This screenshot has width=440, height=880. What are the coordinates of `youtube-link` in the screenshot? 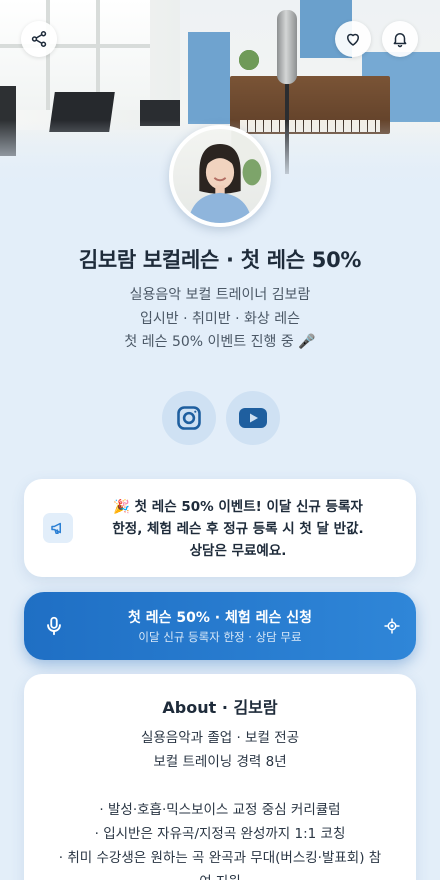 It's located at (253, 418).